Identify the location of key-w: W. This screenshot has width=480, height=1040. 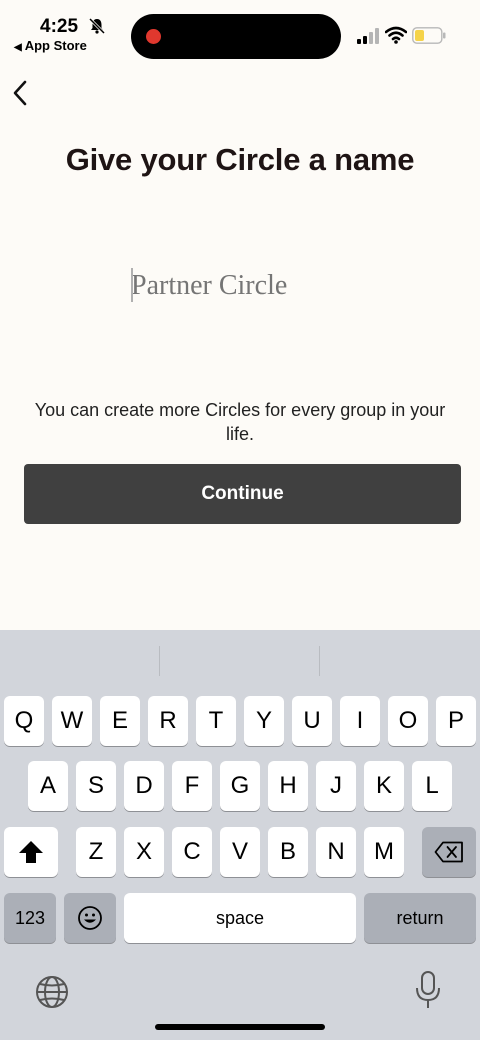
(72, 721).